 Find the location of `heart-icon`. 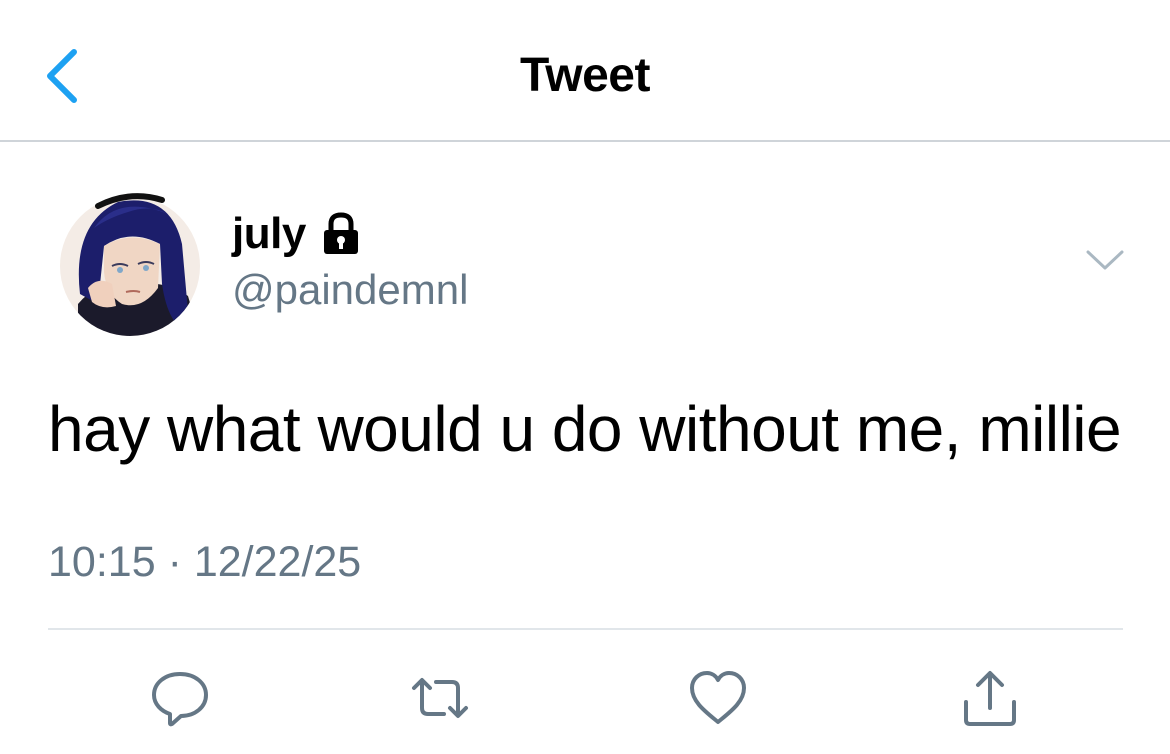

heart-icon is located at coordinates (718, 697).